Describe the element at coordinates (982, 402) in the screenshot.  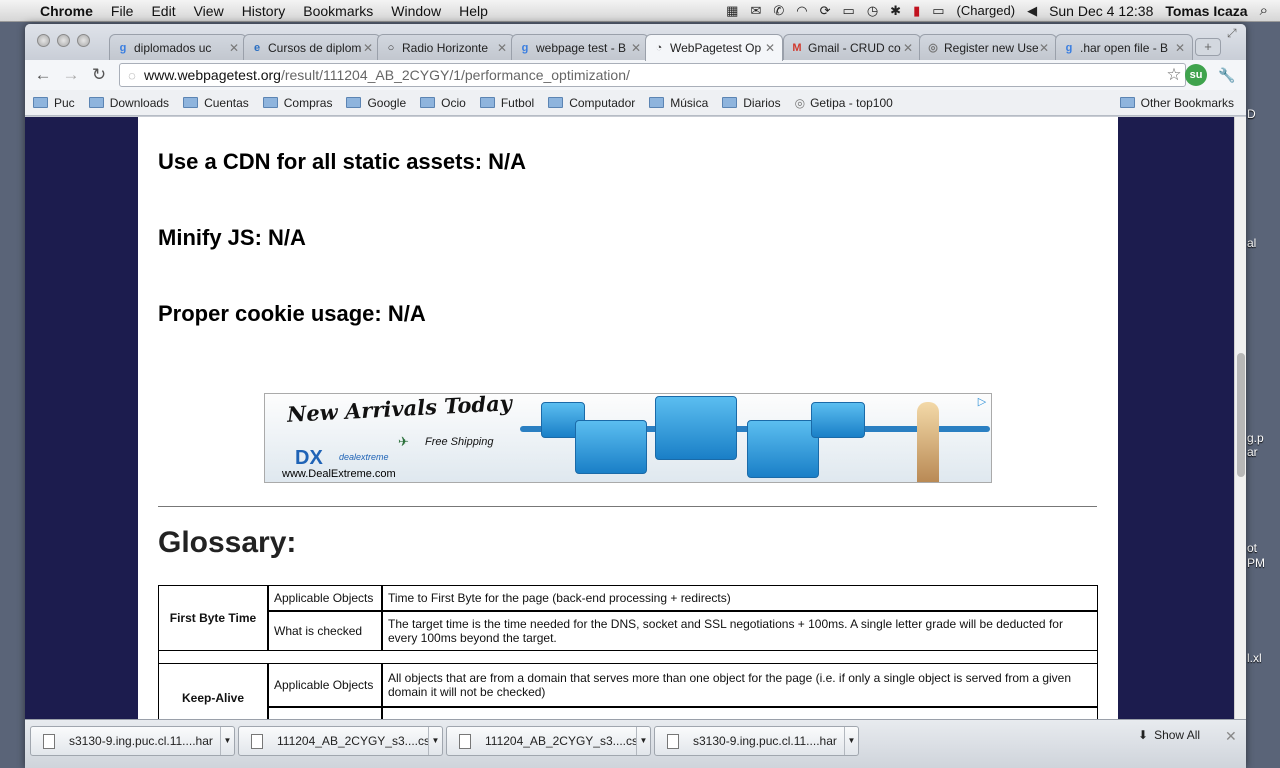
I see `adchoices-icon: ▷` at that location.